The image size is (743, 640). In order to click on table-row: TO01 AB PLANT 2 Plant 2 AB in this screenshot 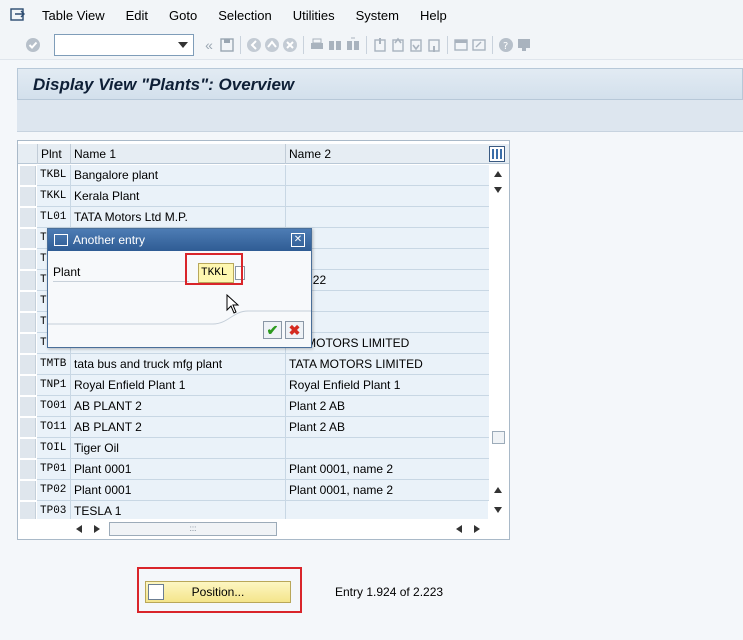, I will do `click(253, 406)`.